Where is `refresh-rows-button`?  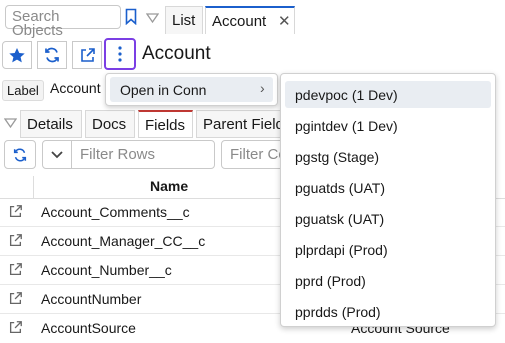 refresh-rows-button is located at coordinates (20, 154).